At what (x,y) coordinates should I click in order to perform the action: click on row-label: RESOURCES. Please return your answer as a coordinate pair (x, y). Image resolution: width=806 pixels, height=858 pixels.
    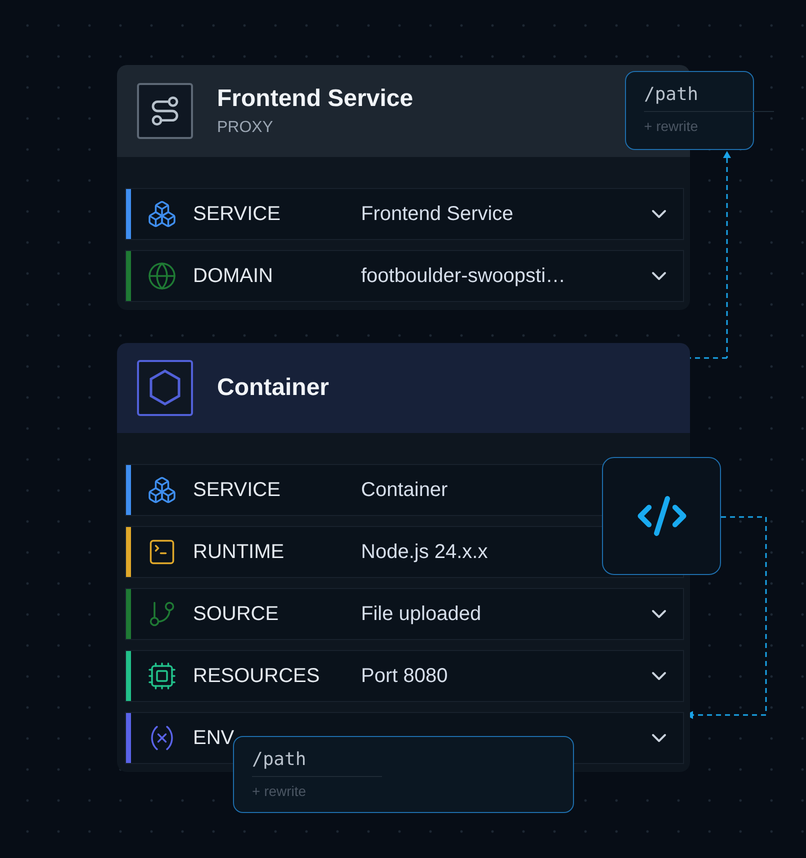
    Looking at the image, I should click on (257, 676).